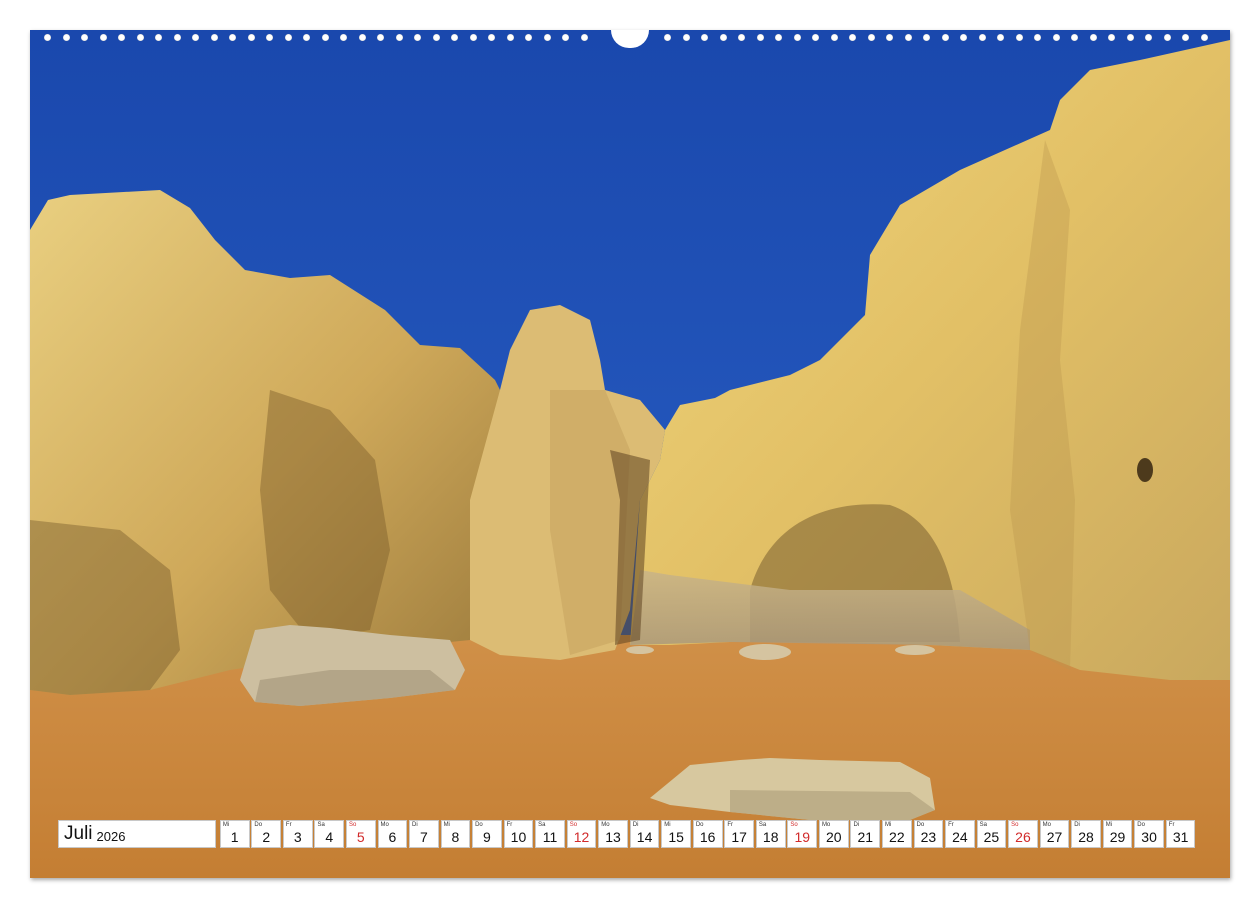 The height and width of the screenshot is (908, 1260). I want to click on day-number: 23, so click(928, 837).